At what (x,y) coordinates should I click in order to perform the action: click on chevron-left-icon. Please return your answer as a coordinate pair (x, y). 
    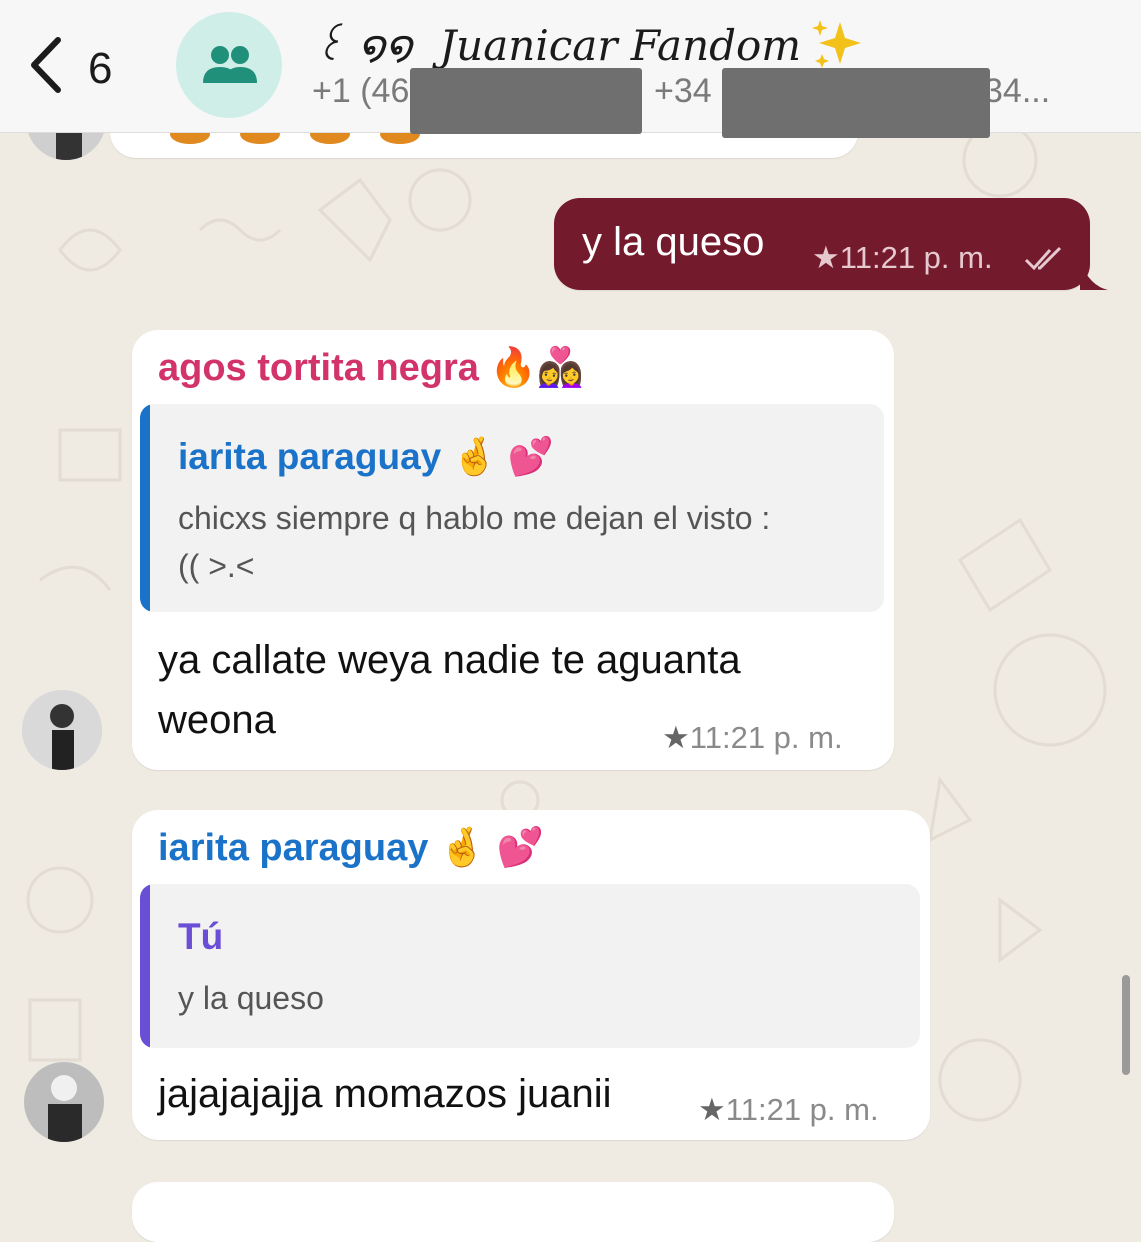
    Looking at the image, I should click on (46, 65).